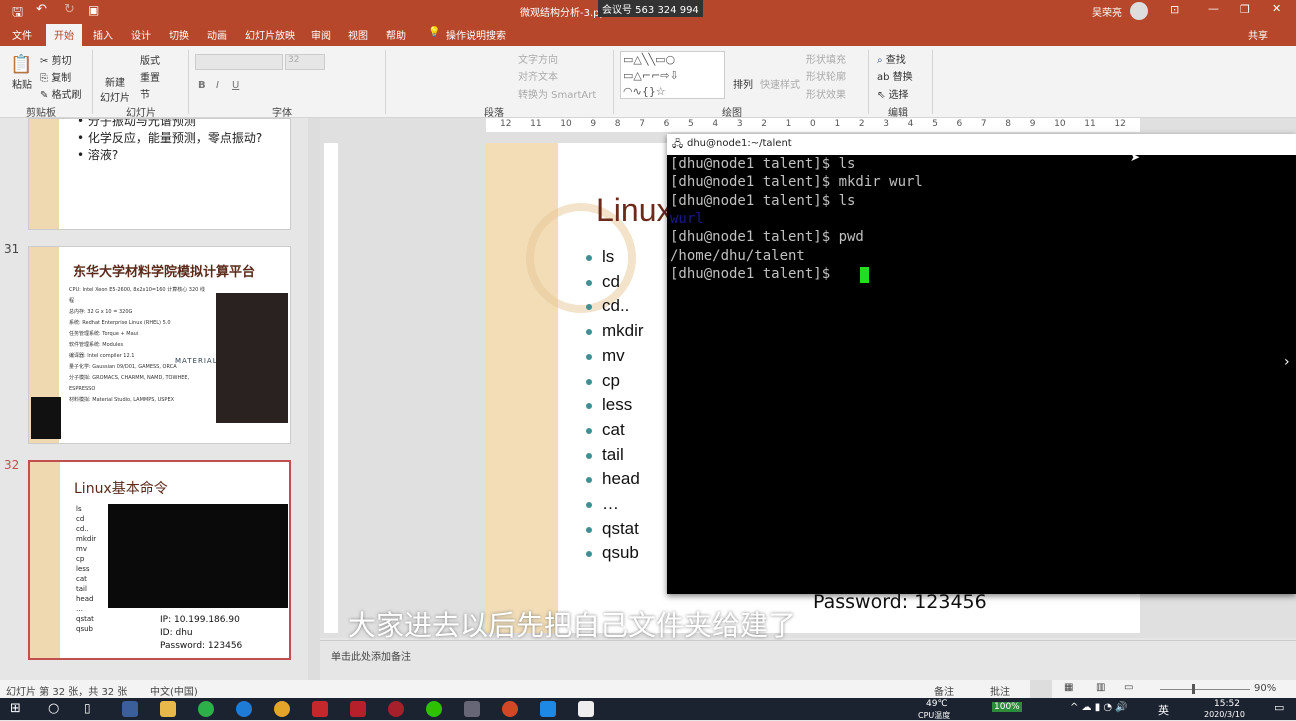 Image resolution: width=1296 pixels, height=721 pixels. I want to click on tab-view: 视图, so click(358, 34).